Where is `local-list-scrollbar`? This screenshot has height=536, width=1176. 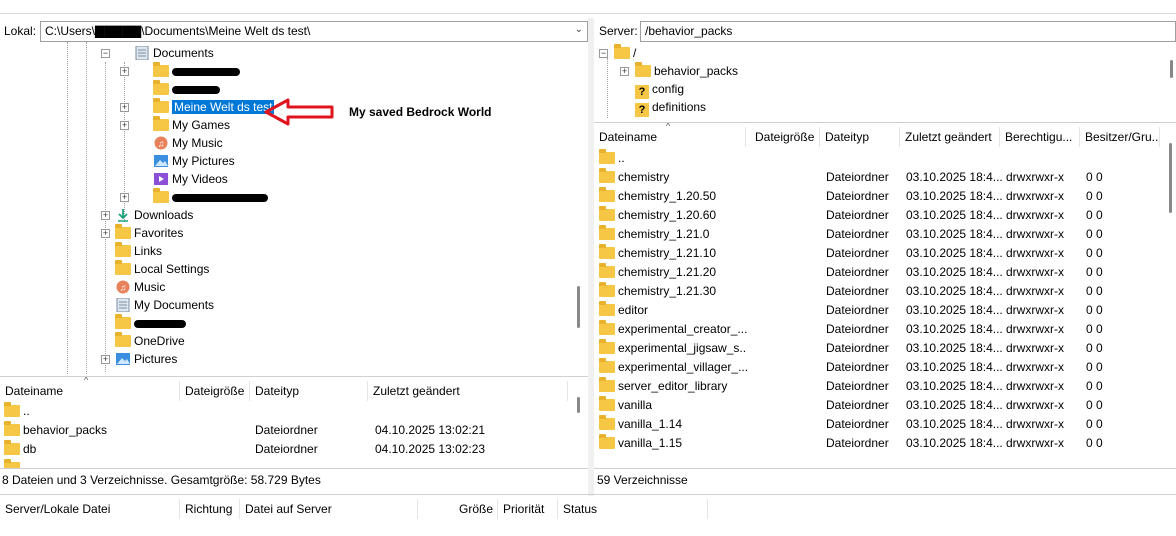
local-list-scrollbar is located at coordinates (578, 405).